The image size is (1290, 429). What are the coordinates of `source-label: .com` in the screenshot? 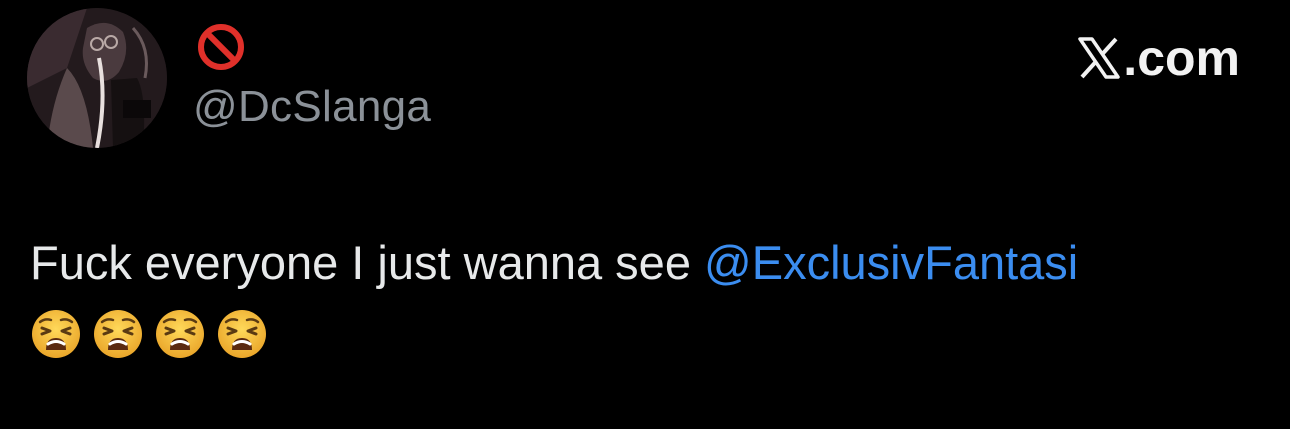 It's located at (1158, 58).